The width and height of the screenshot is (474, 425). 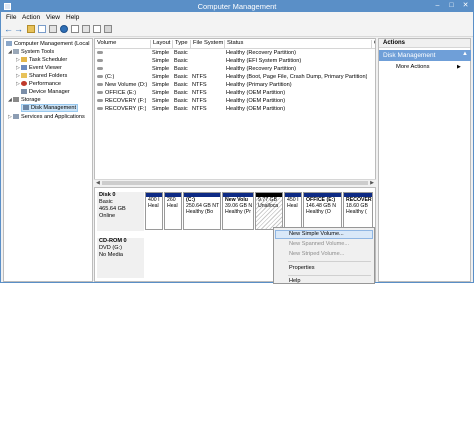 What do you see at coordinates (38, 84) in the screenshot?
I see `tree-item-performance: ▷ Performance` at bounding box center [38, 84].